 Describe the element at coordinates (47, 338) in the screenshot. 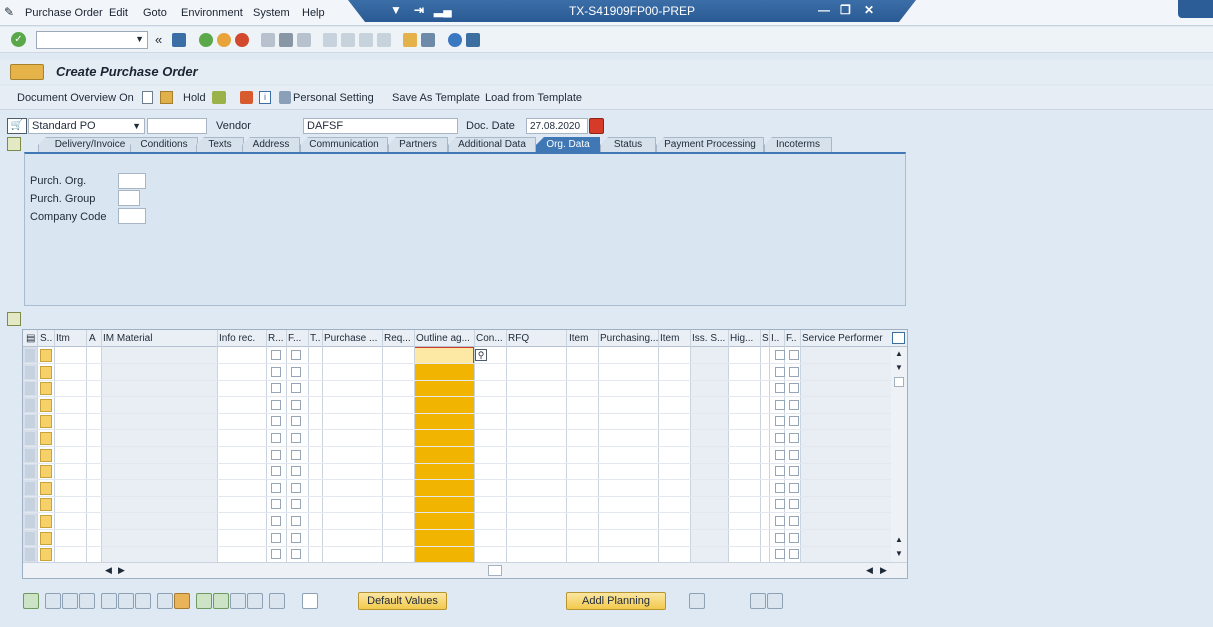

I see `col-status: S..` at that location.